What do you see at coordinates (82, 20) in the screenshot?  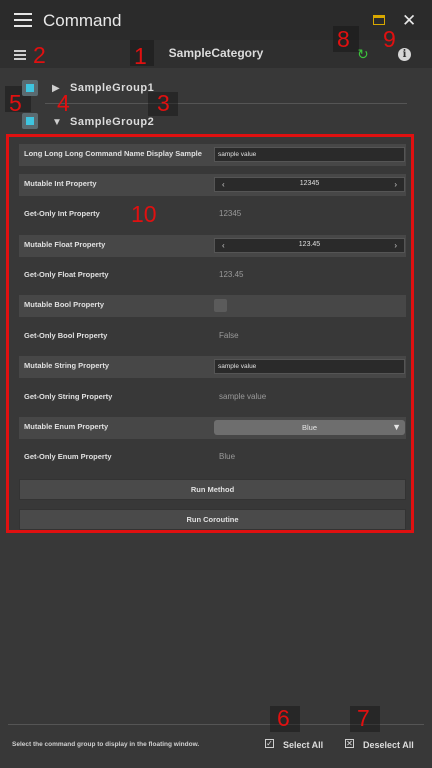 I see `window-title: Command` at bounding box center [82, 20].